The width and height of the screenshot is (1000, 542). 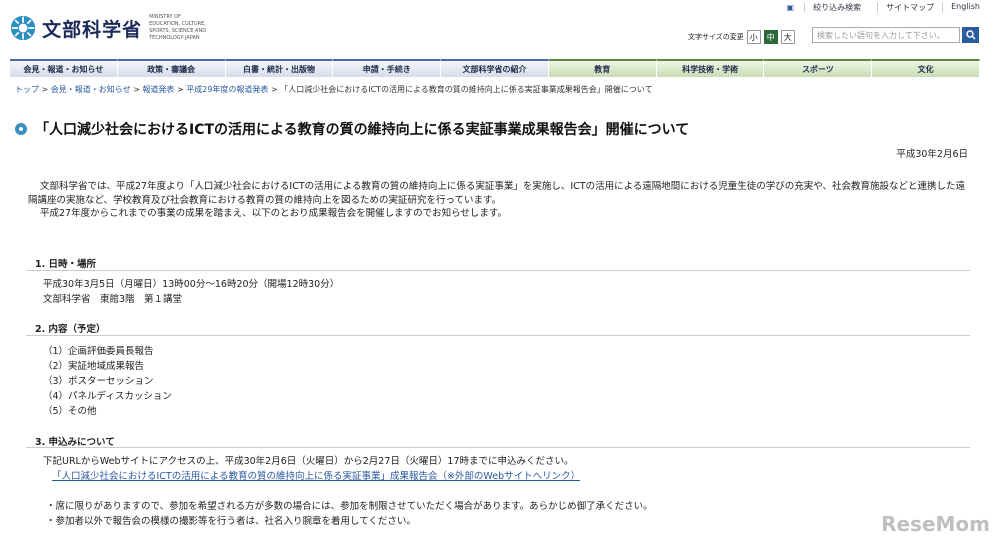 What do you see at coordinates (113, 299) in the screenshot?
I see `event-venue: 文部科学省 東館3階 第１講堂` at bounding box center [113, 299].